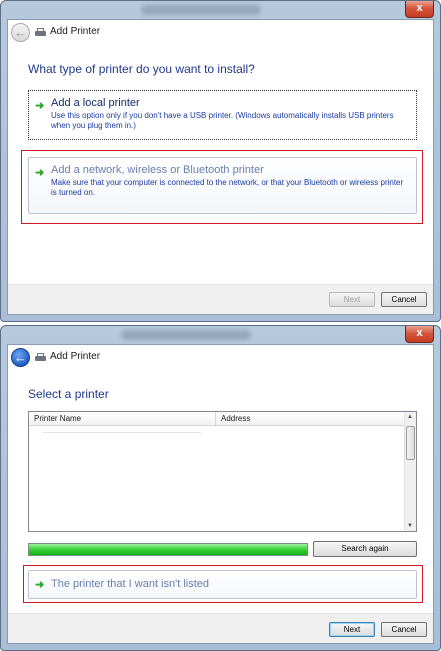 The width and height of the screenshot is (441, 651). Describe the element at coordinates (410, 443) in the screenshot. I see `scroll-thumb` at that location.